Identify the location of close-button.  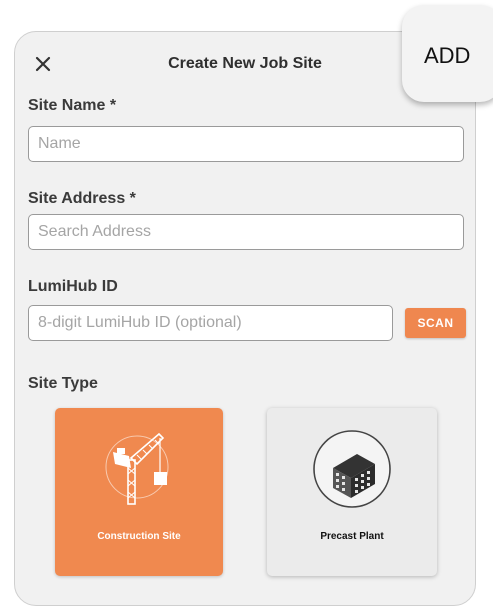
(43, 64).